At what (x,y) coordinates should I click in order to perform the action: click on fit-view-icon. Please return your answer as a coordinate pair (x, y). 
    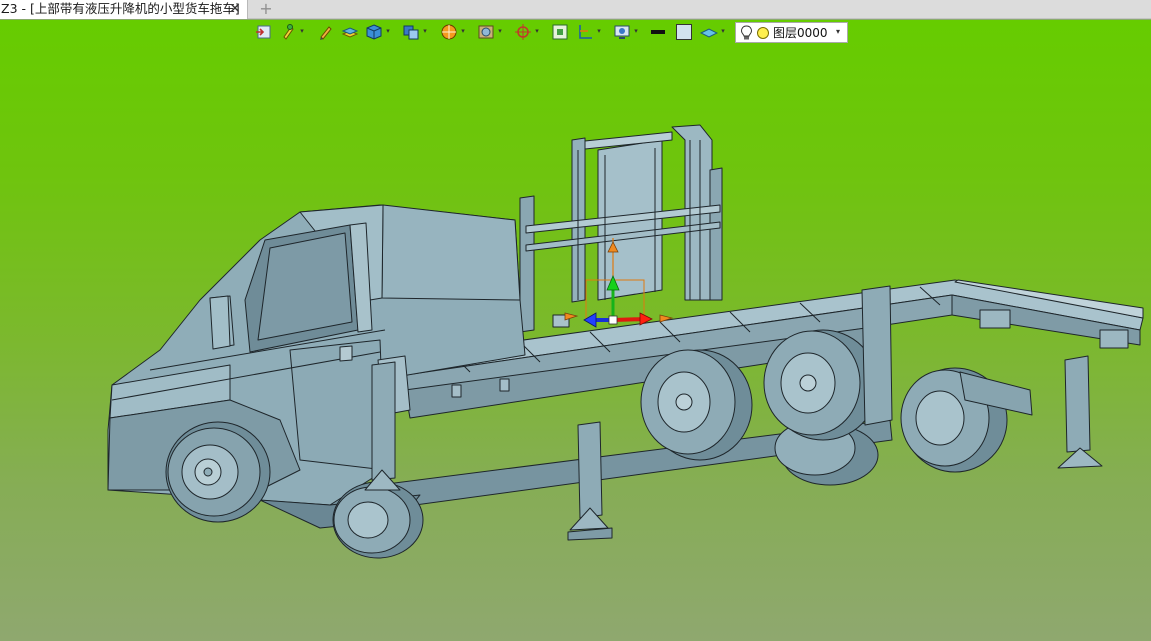
    Looking at the image, I should click on (560, 32).